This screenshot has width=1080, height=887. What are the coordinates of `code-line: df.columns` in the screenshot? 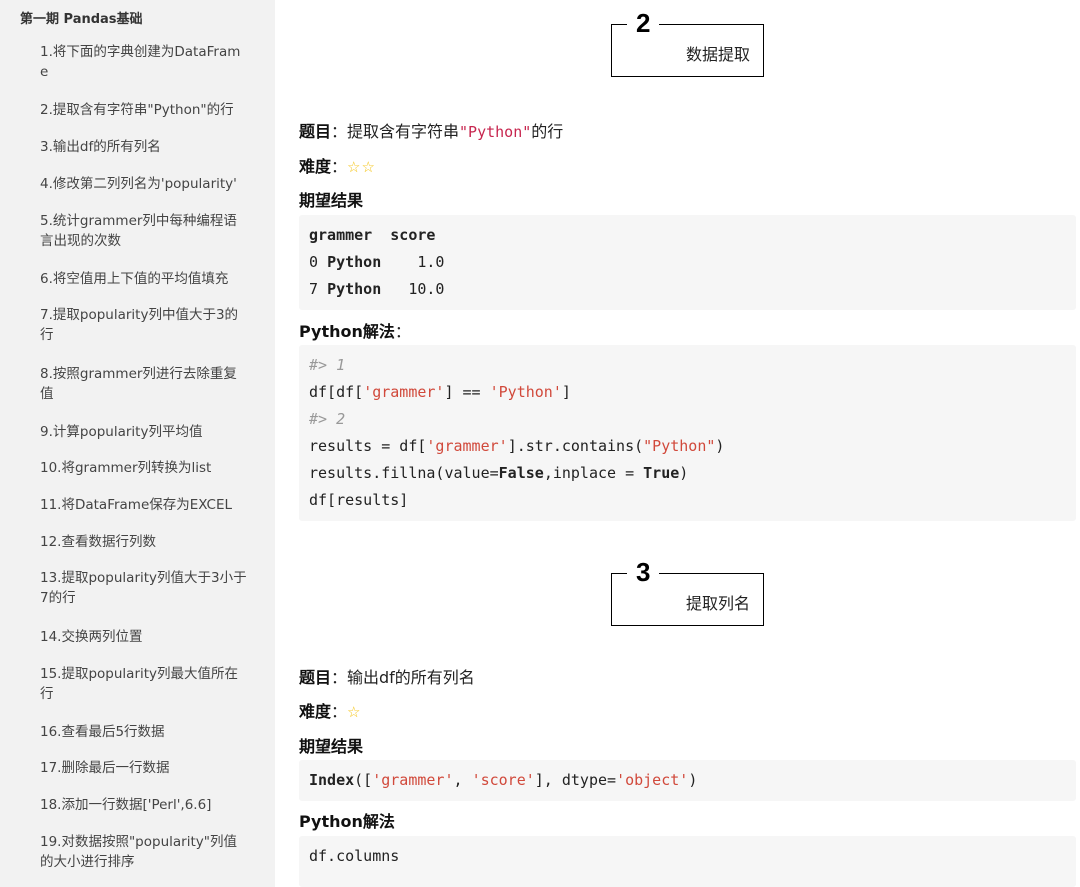 It's located at (354, 856).